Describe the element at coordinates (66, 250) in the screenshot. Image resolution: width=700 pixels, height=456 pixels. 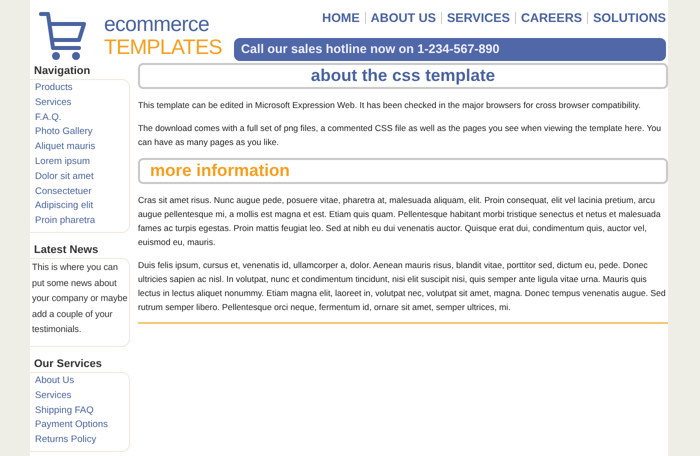
I see `sidebar-heading: Latest News` at that location.